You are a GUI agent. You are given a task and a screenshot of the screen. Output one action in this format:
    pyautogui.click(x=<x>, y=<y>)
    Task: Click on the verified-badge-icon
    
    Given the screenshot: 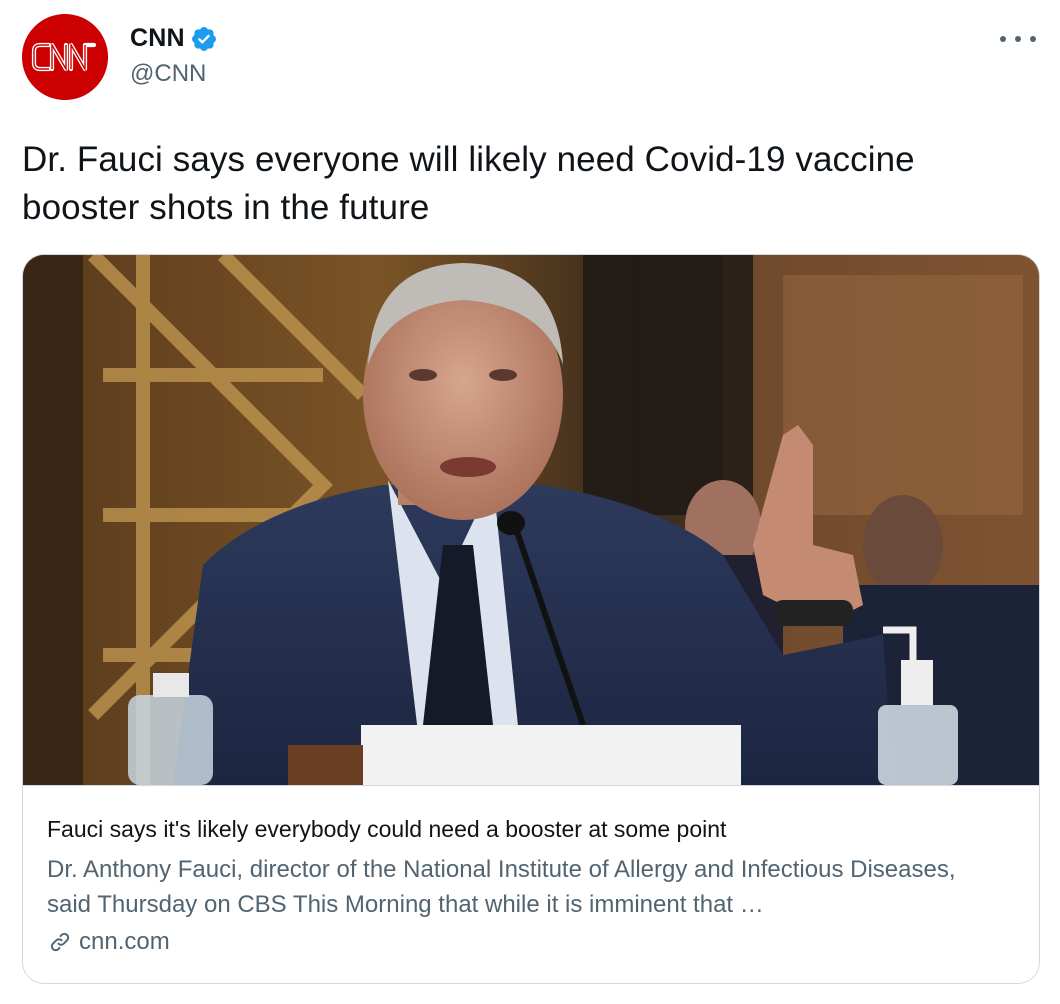 What is the action you would take?
    pyautogui.click(x=203, y=38)
    